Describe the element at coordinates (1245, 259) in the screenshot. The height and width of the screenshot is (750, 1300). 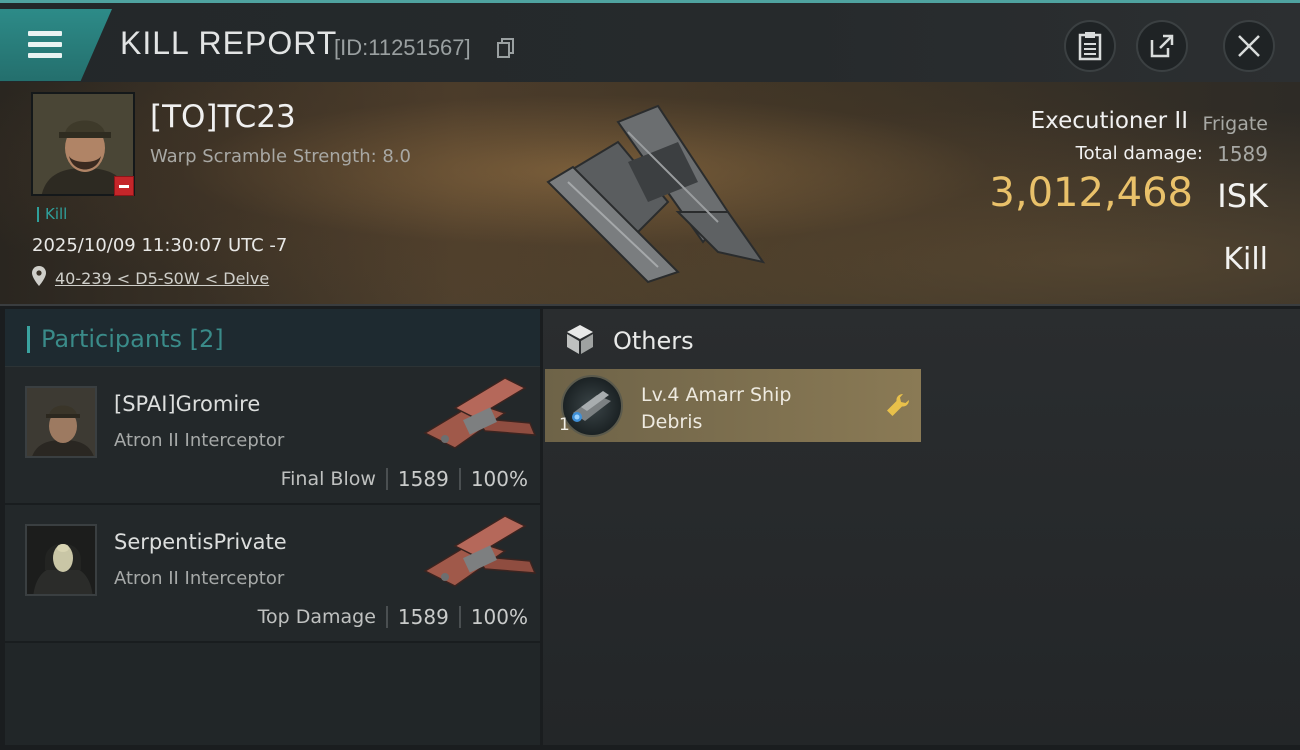
I see `kill-result: Kill` at that location.